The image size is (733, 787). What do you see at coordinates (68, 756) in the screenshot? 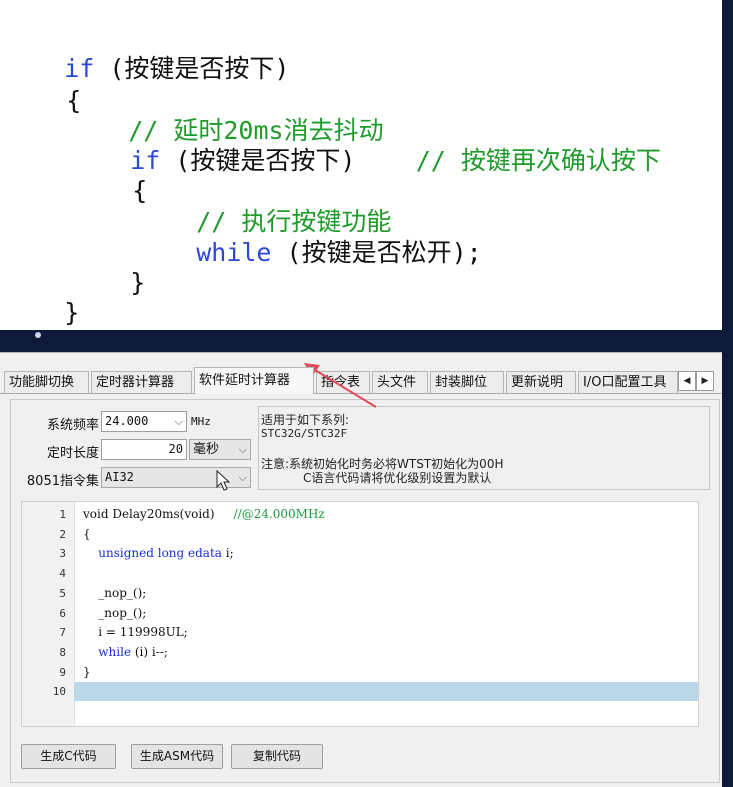
I see `generate-c-code-button: 生成C代码` at bounding box center [68, 756].